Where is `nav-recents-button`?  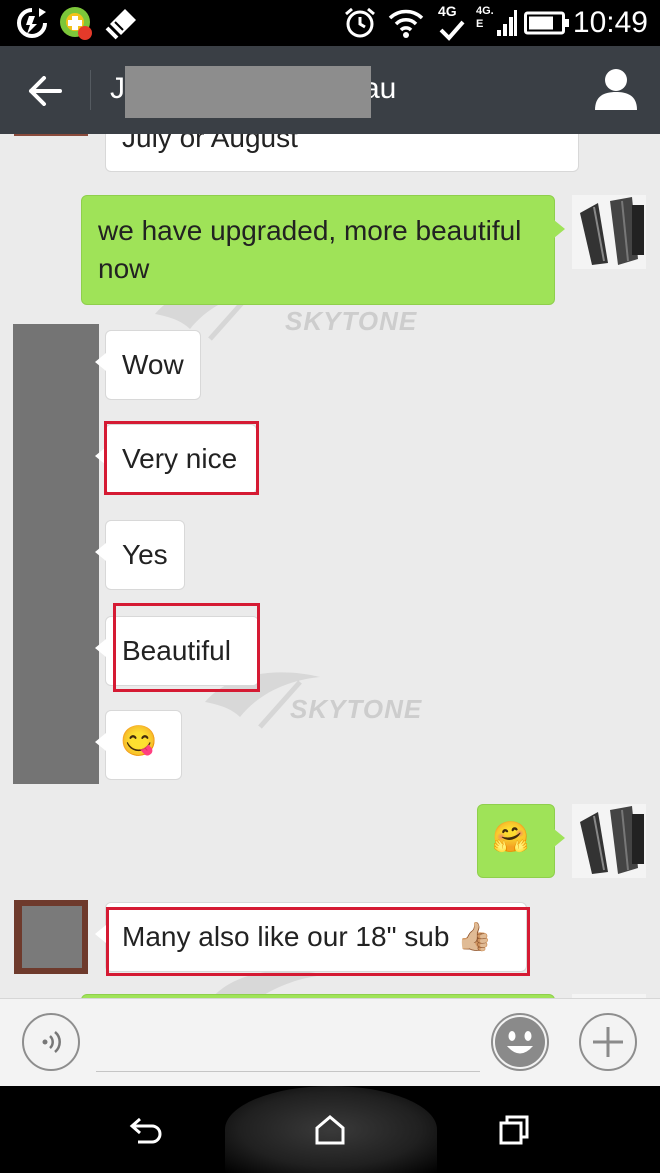 nav-recents-button is located at coordinates (514, 1130).